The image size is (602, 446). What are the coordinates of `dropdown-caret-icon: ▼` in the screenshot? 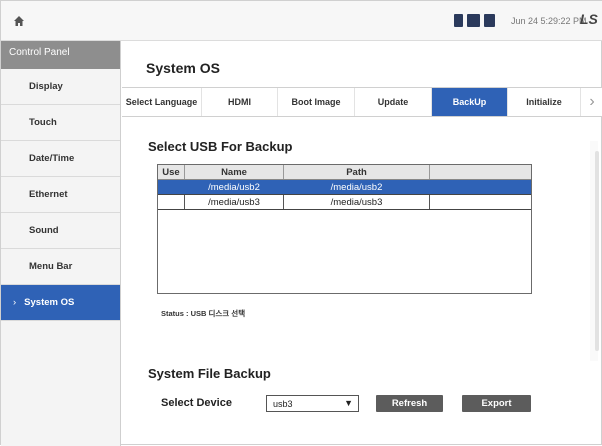 It's located at (348, 403).